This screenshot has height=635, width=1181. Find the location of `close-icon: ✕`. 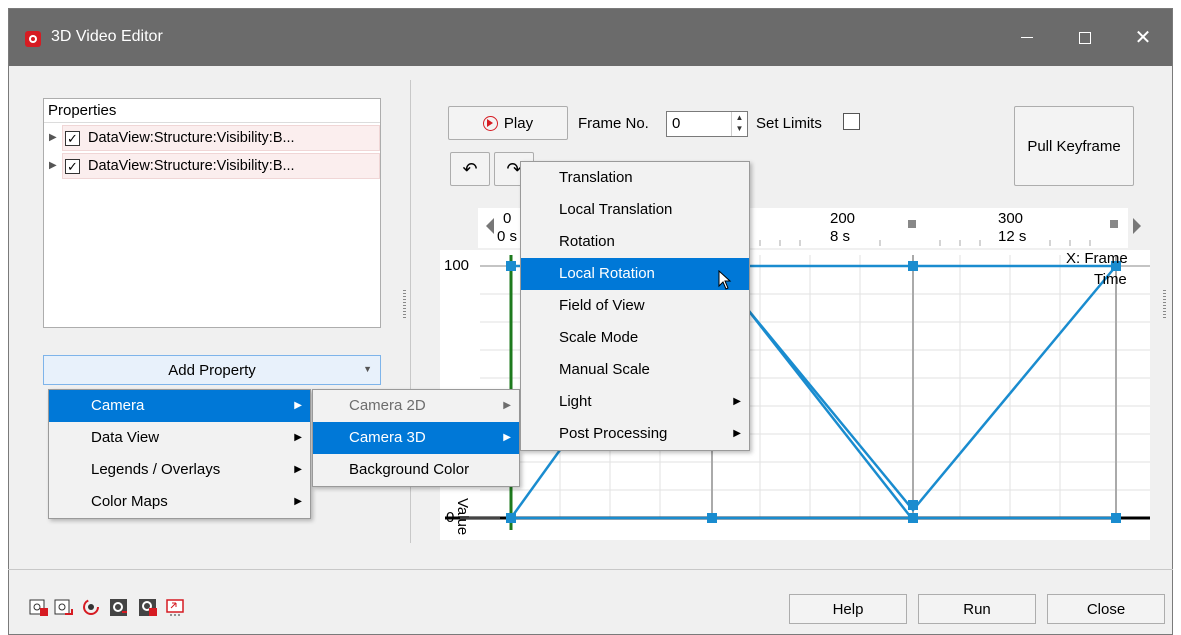

close-icon: ✕ is located at coordinates (1143, 38).